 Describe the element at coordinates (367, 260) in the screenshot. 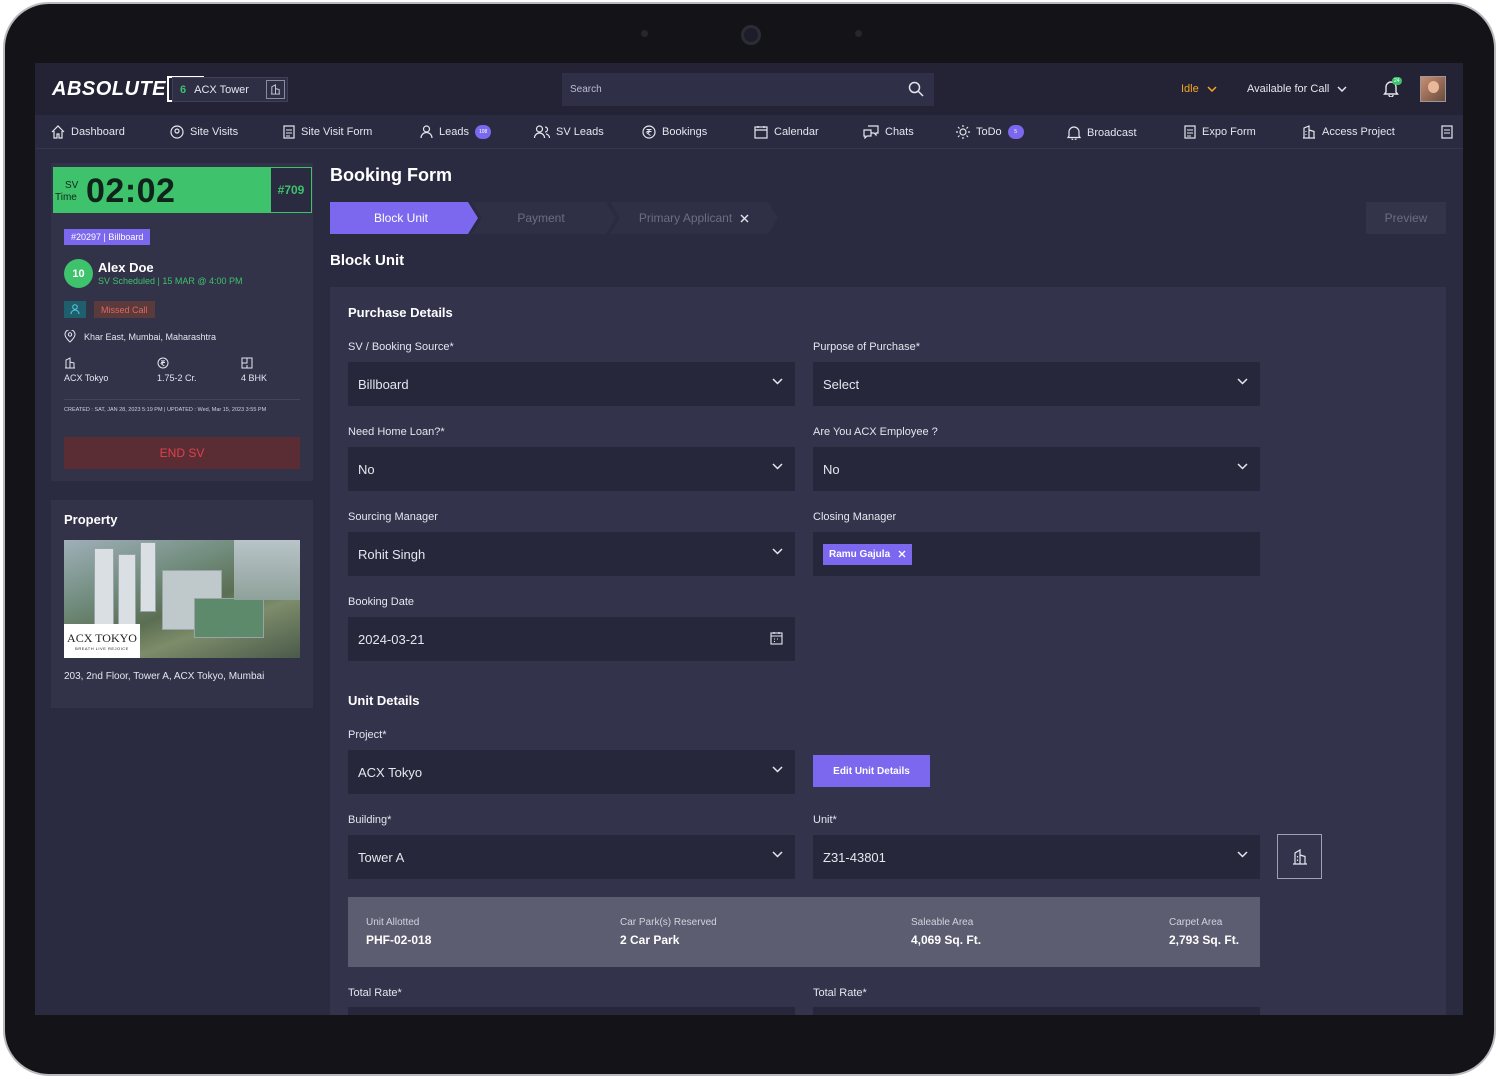

I see `section-title: Block Unit` at that location.